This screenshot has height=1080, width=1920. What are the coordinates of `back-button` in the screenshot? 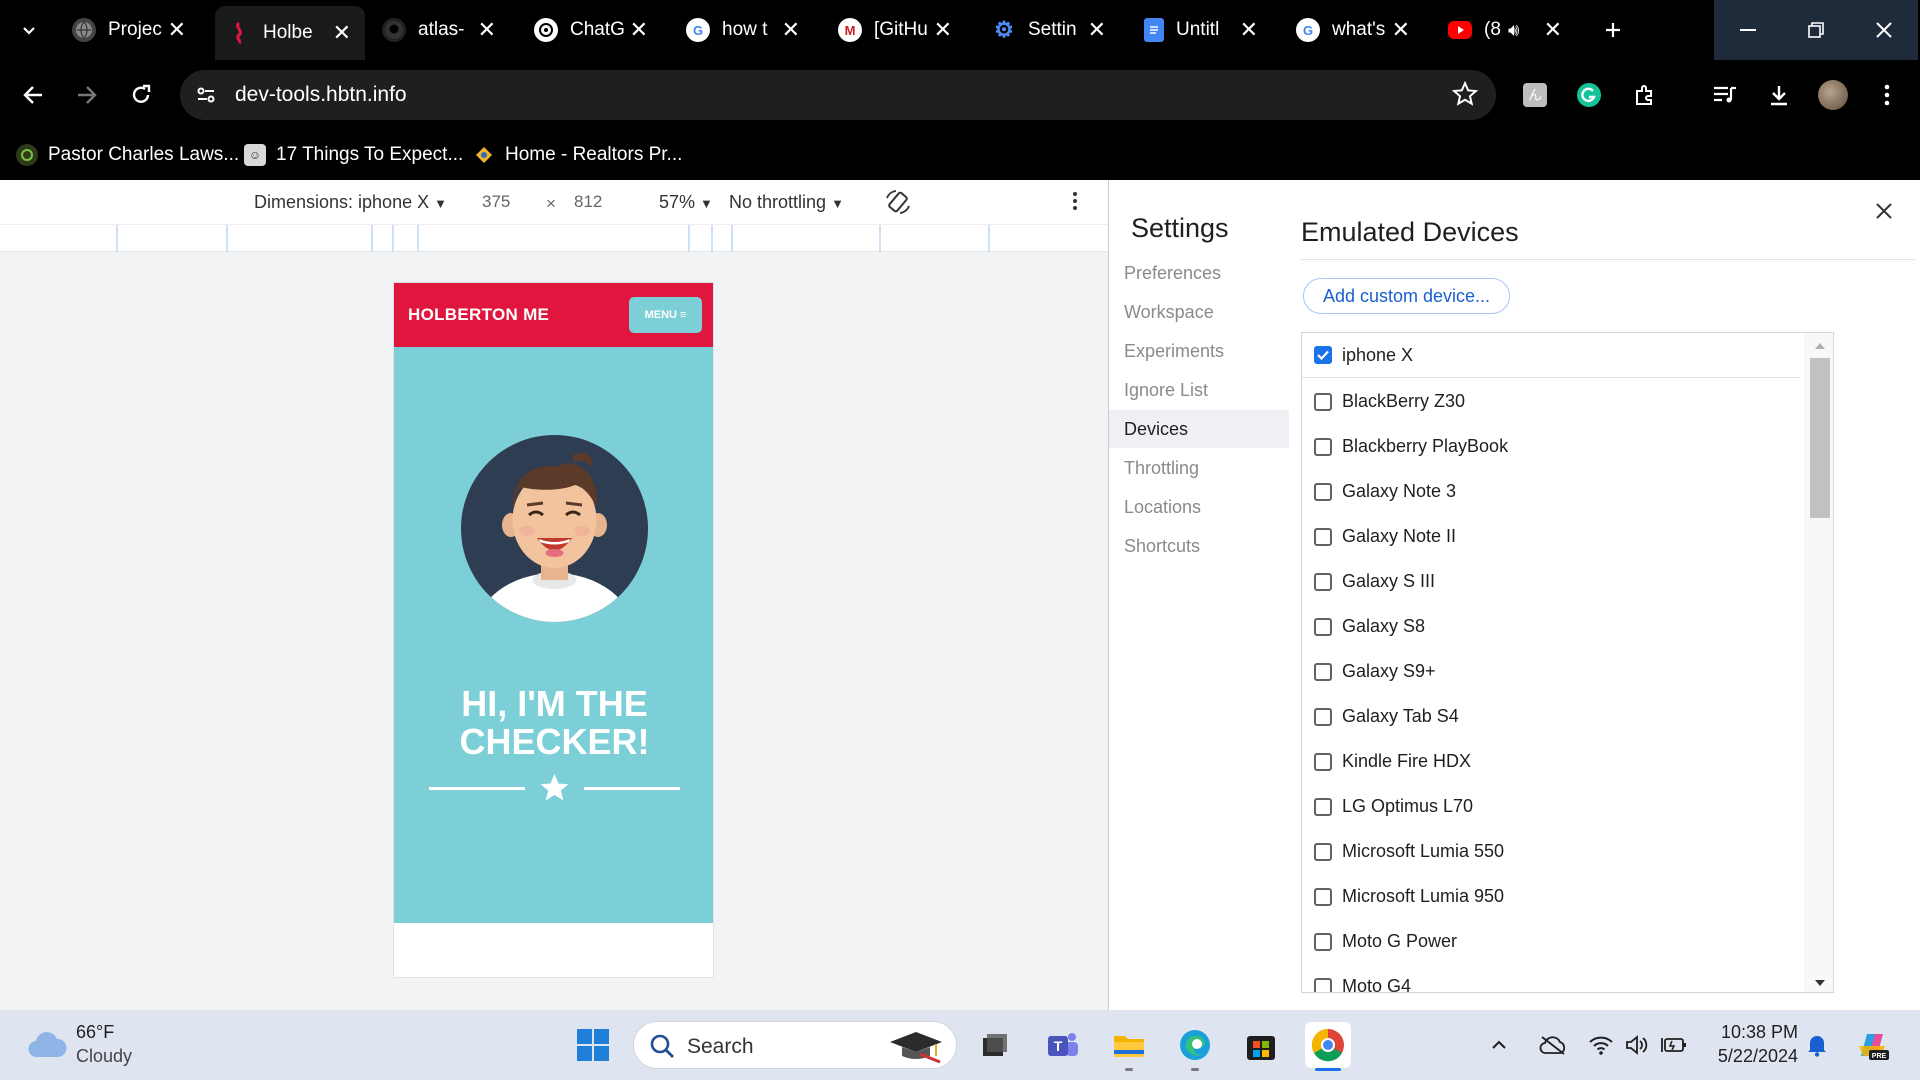 It's located at (33, 95).